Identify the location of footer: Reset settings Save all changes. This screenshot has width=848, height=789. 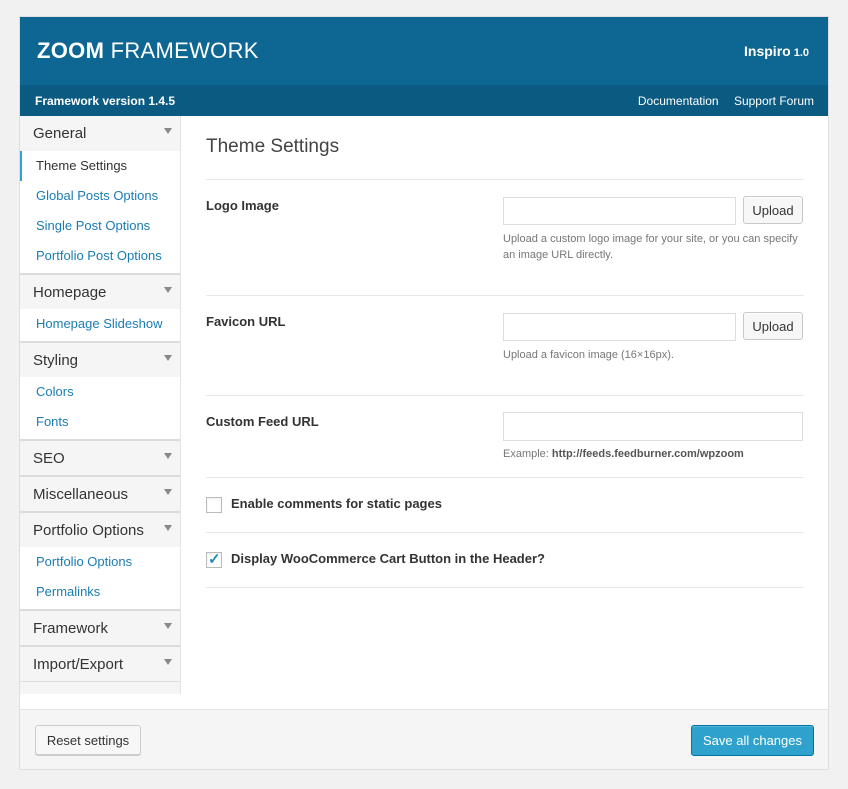
(424, 739).